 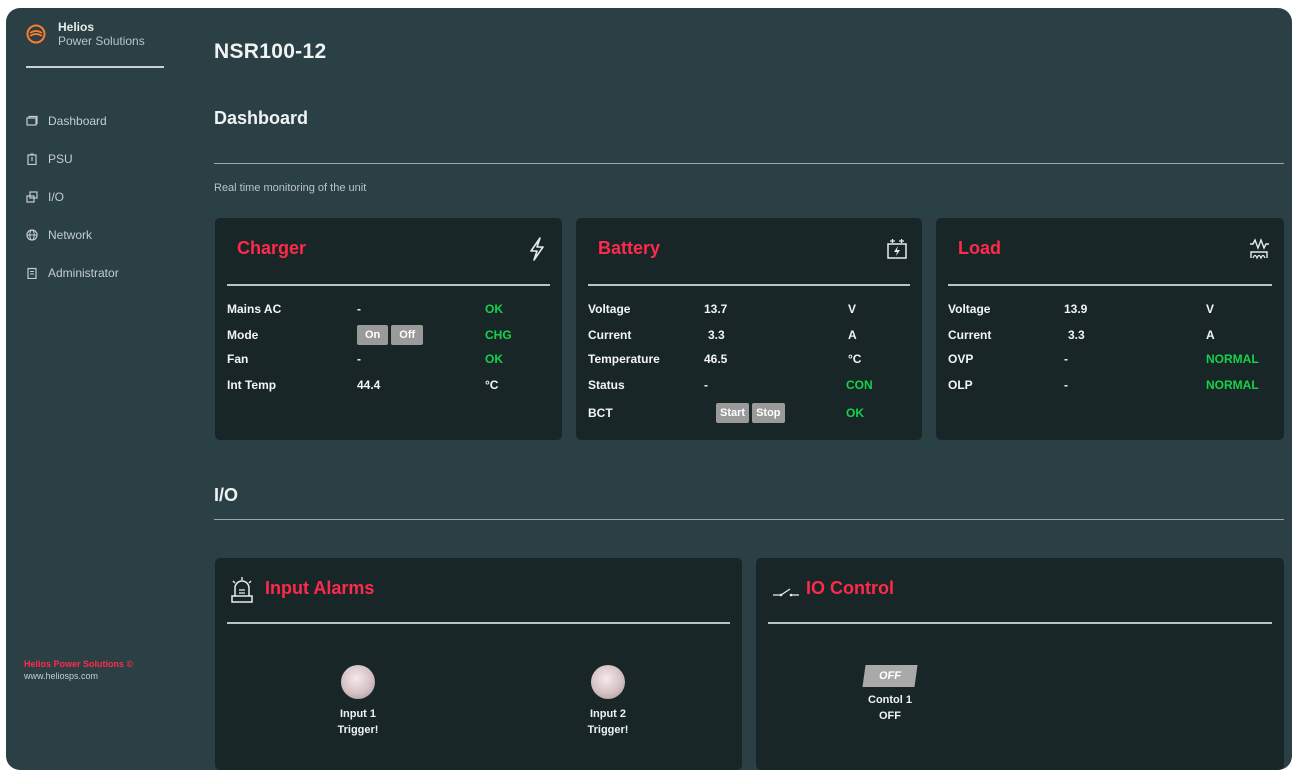 I want to click on load-row-current: Current 3.3 A, so click(x=1110, y=335).